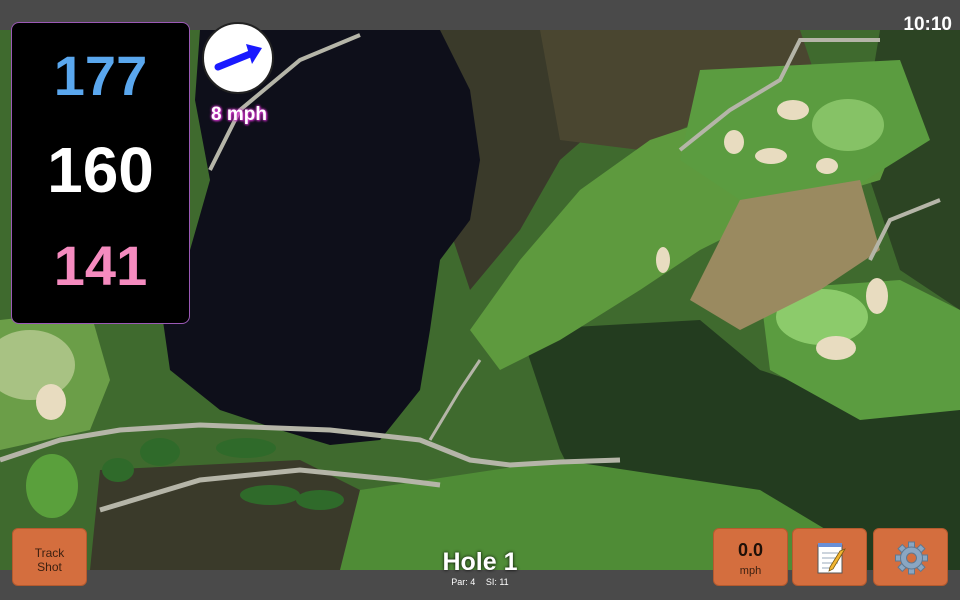 The width and height of the screenshot is (960, 600). I want to click on wind-arrow-icon, so click(238, 57).